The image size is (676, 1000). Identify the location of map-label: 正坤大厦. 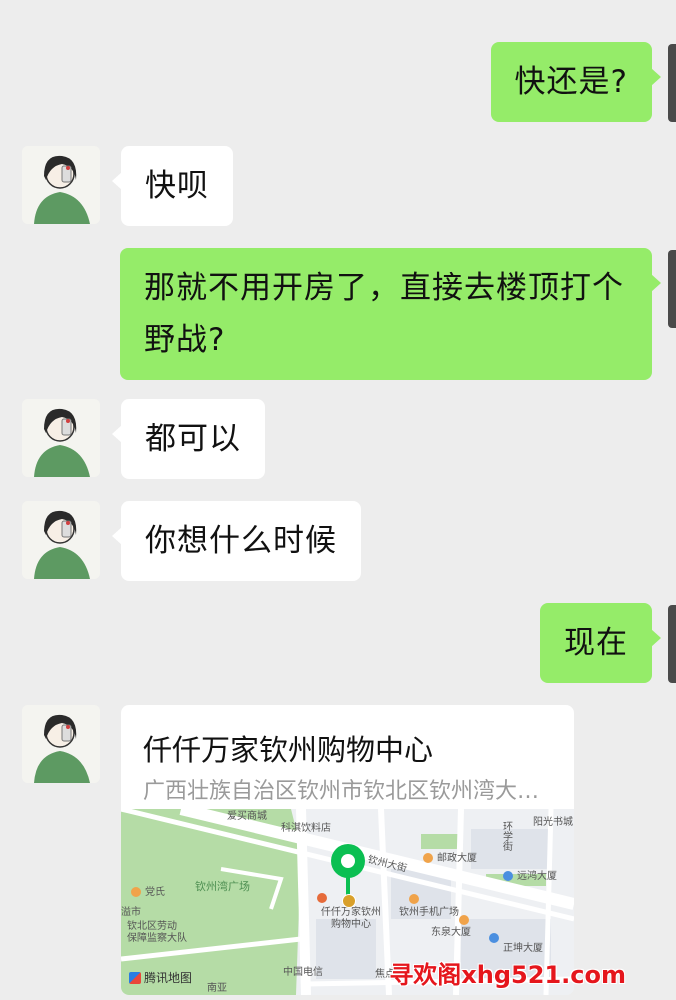
(523, 948).